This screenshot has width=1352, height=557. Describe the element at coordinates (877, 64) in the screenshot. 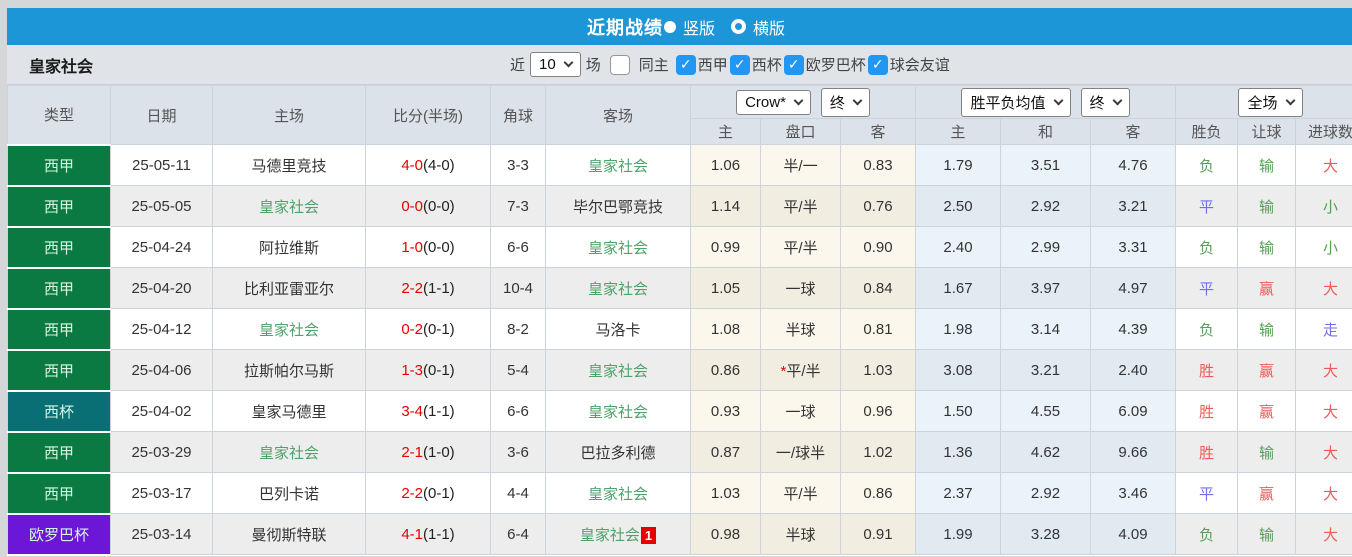

I see `league-checkbox-球会友谊: ✓` at that location.